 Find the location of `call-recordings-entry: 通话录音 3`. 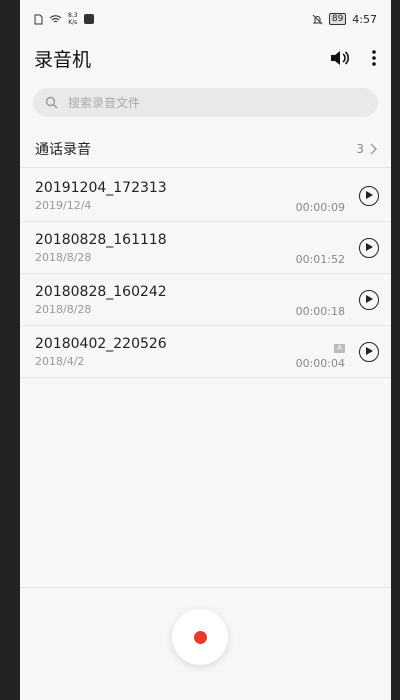

call-recordings-entry: 通话录音 3 is located at coordinates (205, 149).